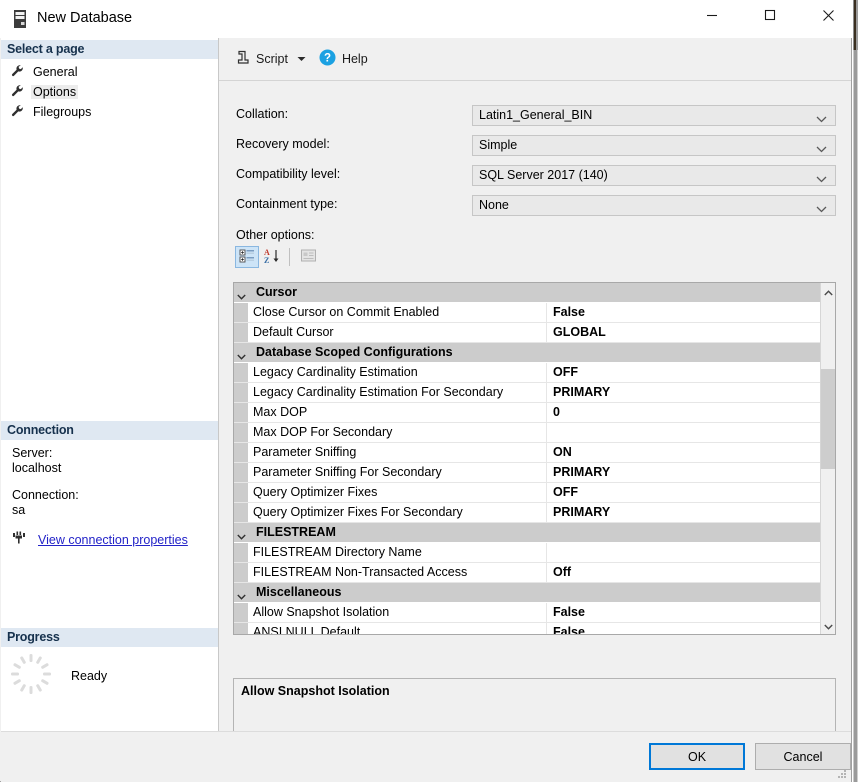  What do you see at coordinates (697, 756) in the screenshot?
I see `ok-button: OK` at bounding box center [697, 756].